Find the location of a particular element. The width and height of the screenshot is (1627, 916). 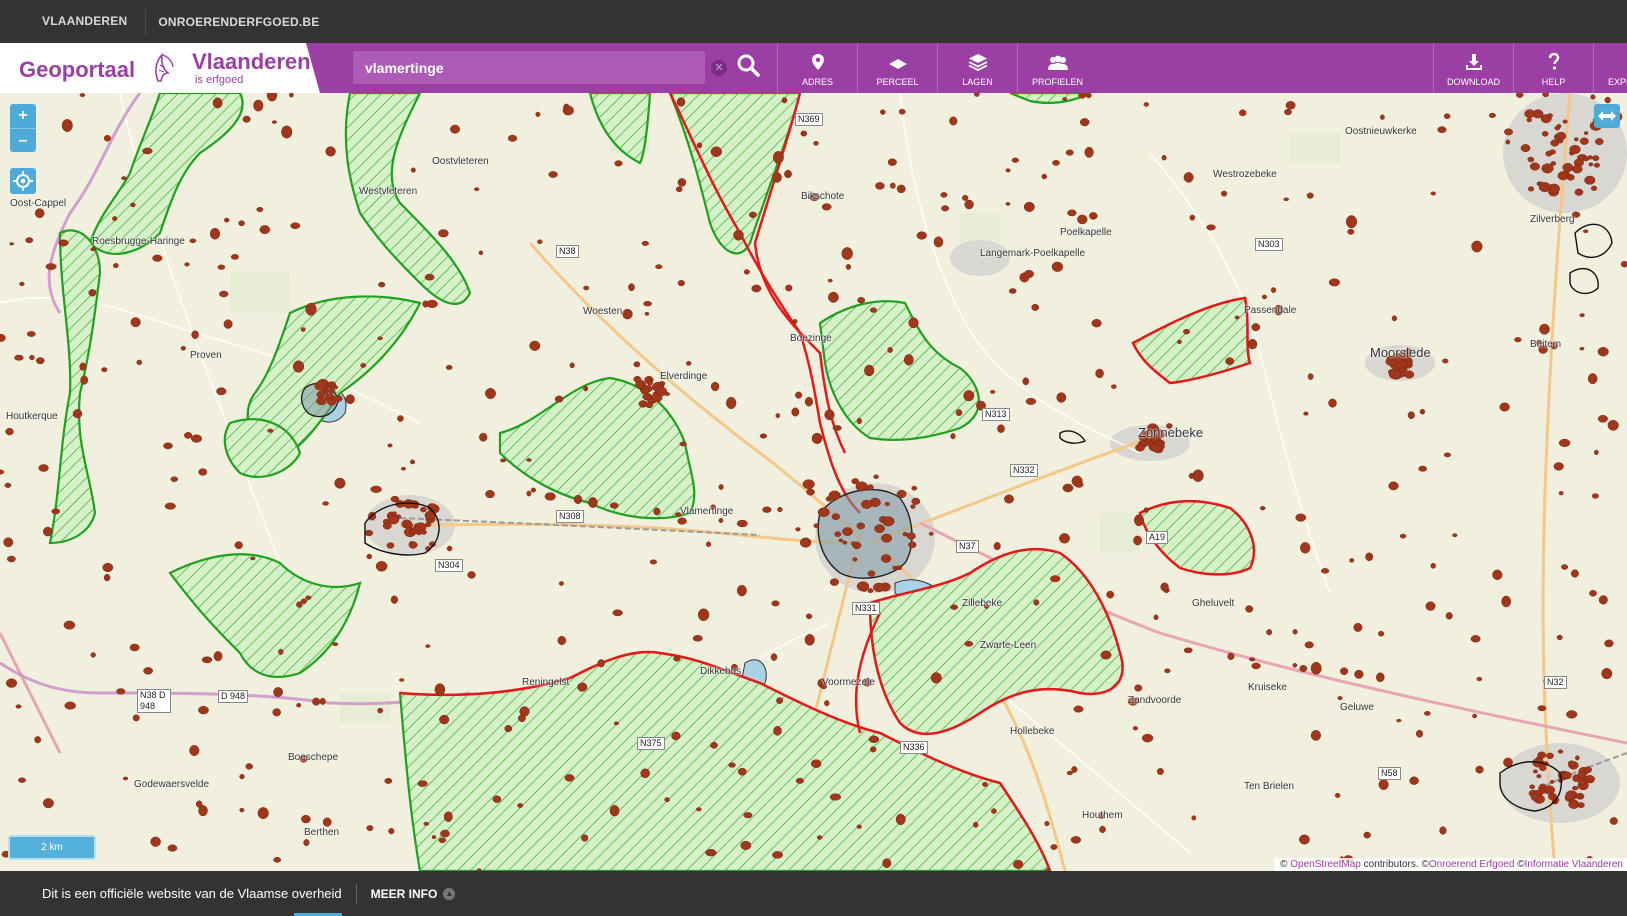

search-input is located at coordinates (529, 67).